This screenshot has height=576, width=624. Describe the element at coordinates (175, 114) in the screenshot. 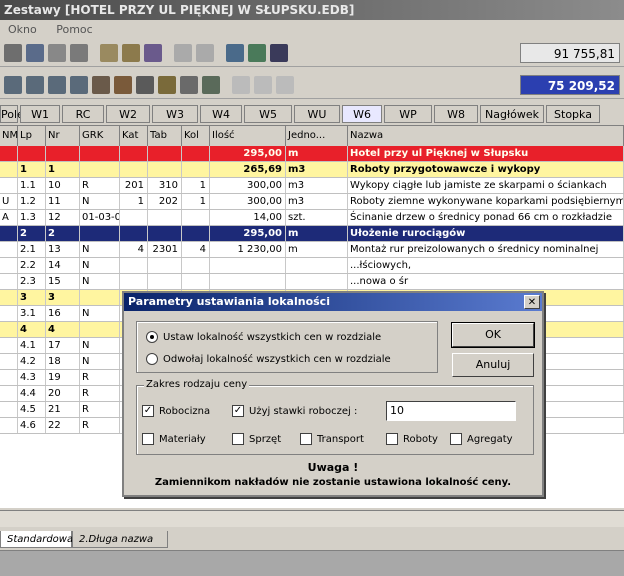

I see `tab-w3: W3` at that location.